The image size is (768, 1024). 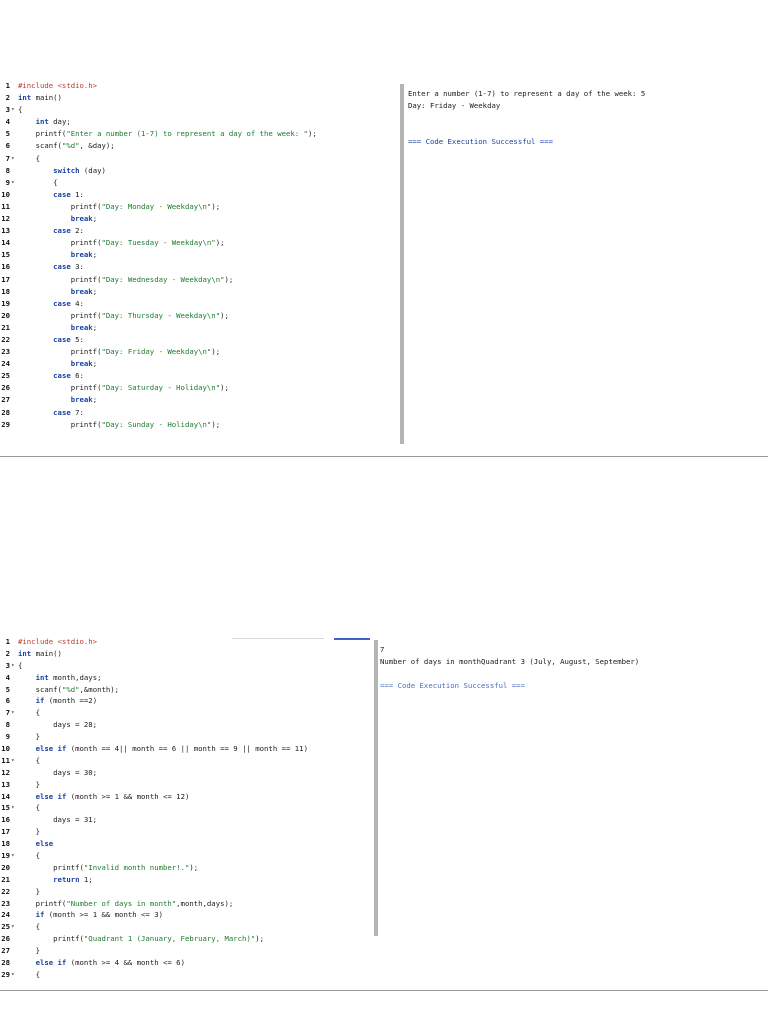 What do you see at coordinates (199, 376) in the screenshot?
I see `code-line: 25 case 6:` at bounding box center [199, 376].